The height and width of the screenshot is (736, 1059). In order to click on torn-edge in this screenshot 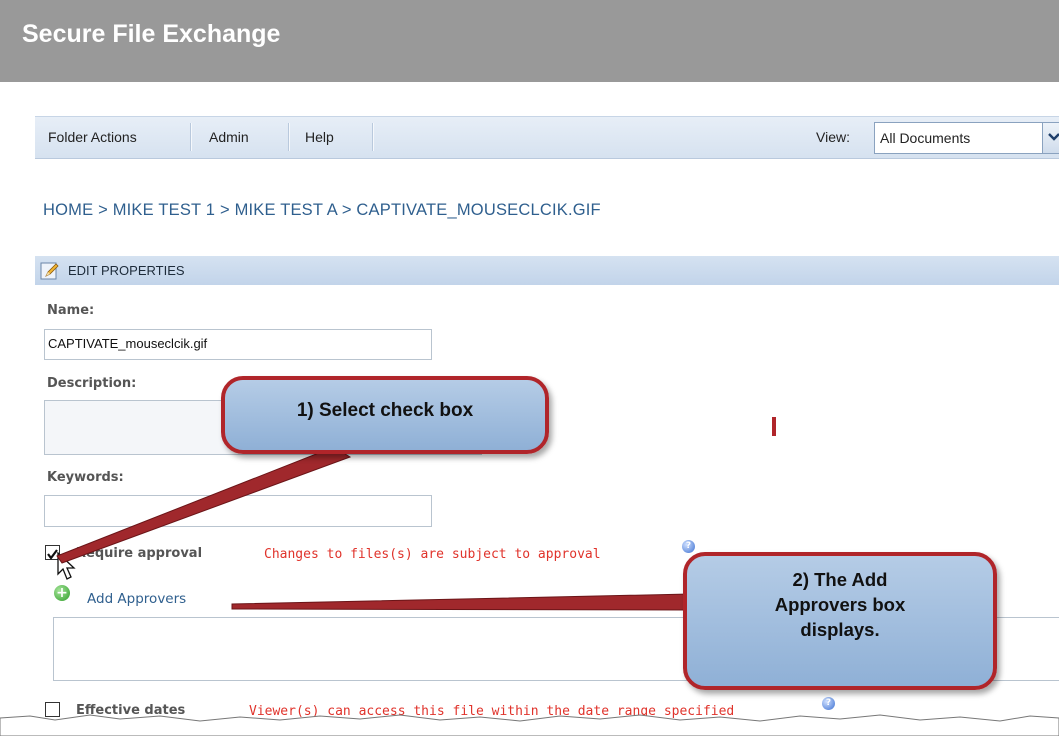, I will do `click(529, 725)`.